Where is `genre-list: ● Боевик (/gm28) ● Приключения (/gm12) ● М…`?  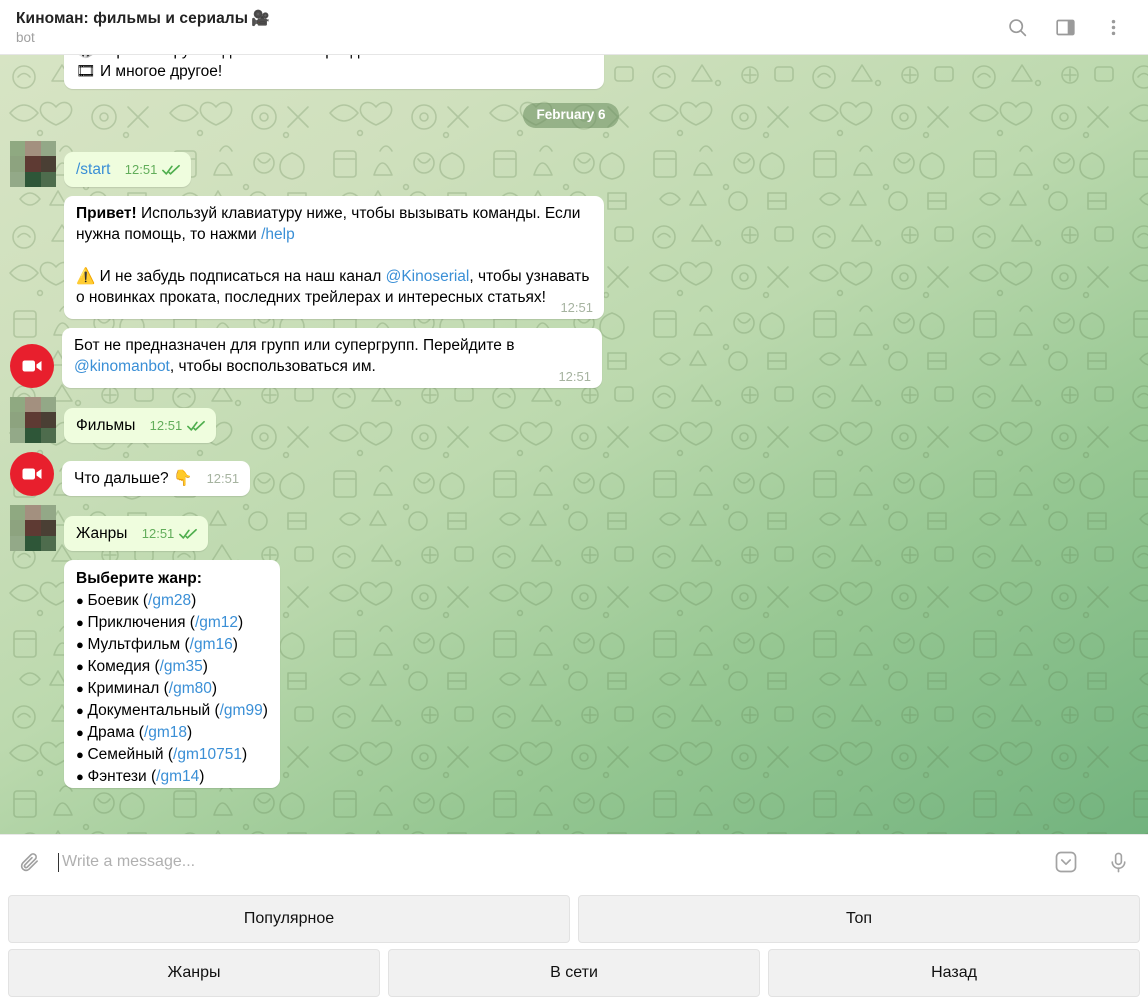
genre-list: ● Боевик (/gm28) ● Приключения (/gm12) ● М… is located at coordinates (172, 689).